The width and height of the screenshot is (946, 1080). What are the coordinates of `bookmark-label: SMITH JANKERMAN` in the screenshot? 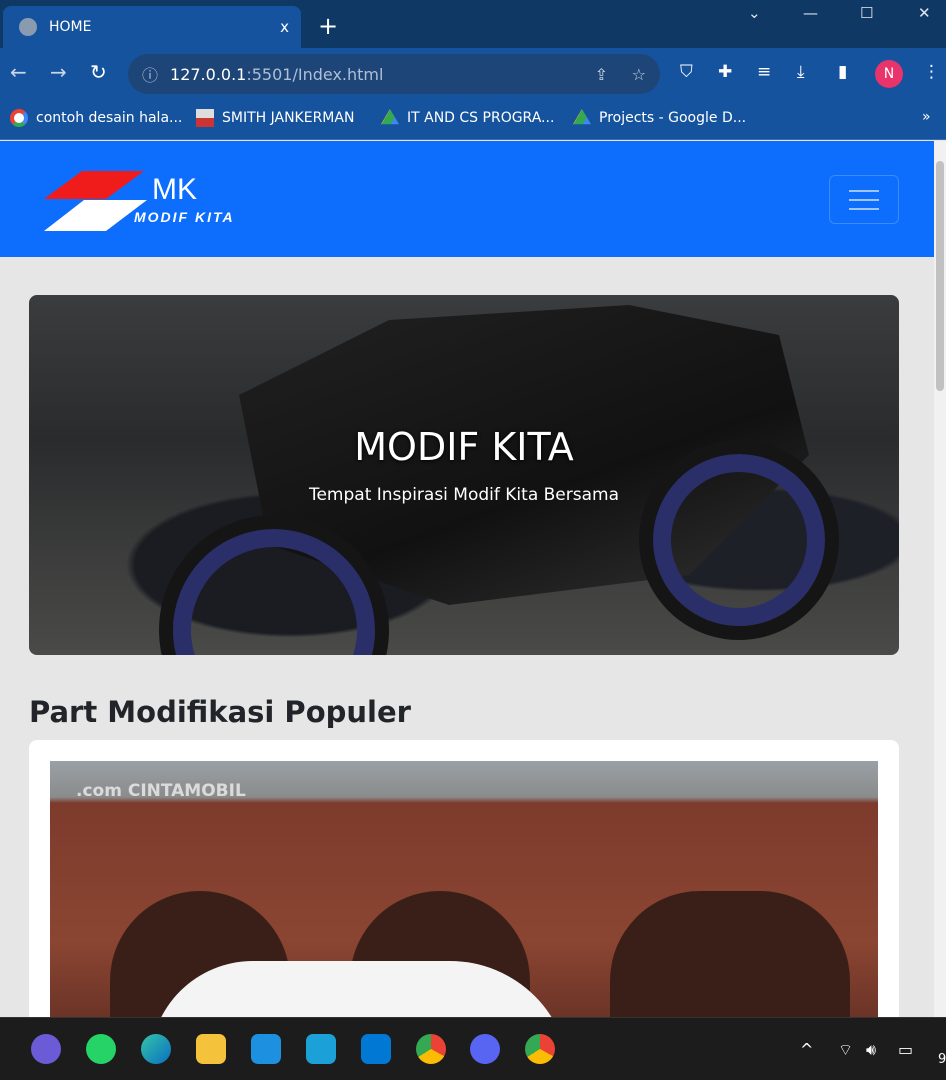 It's located at (288, 118).